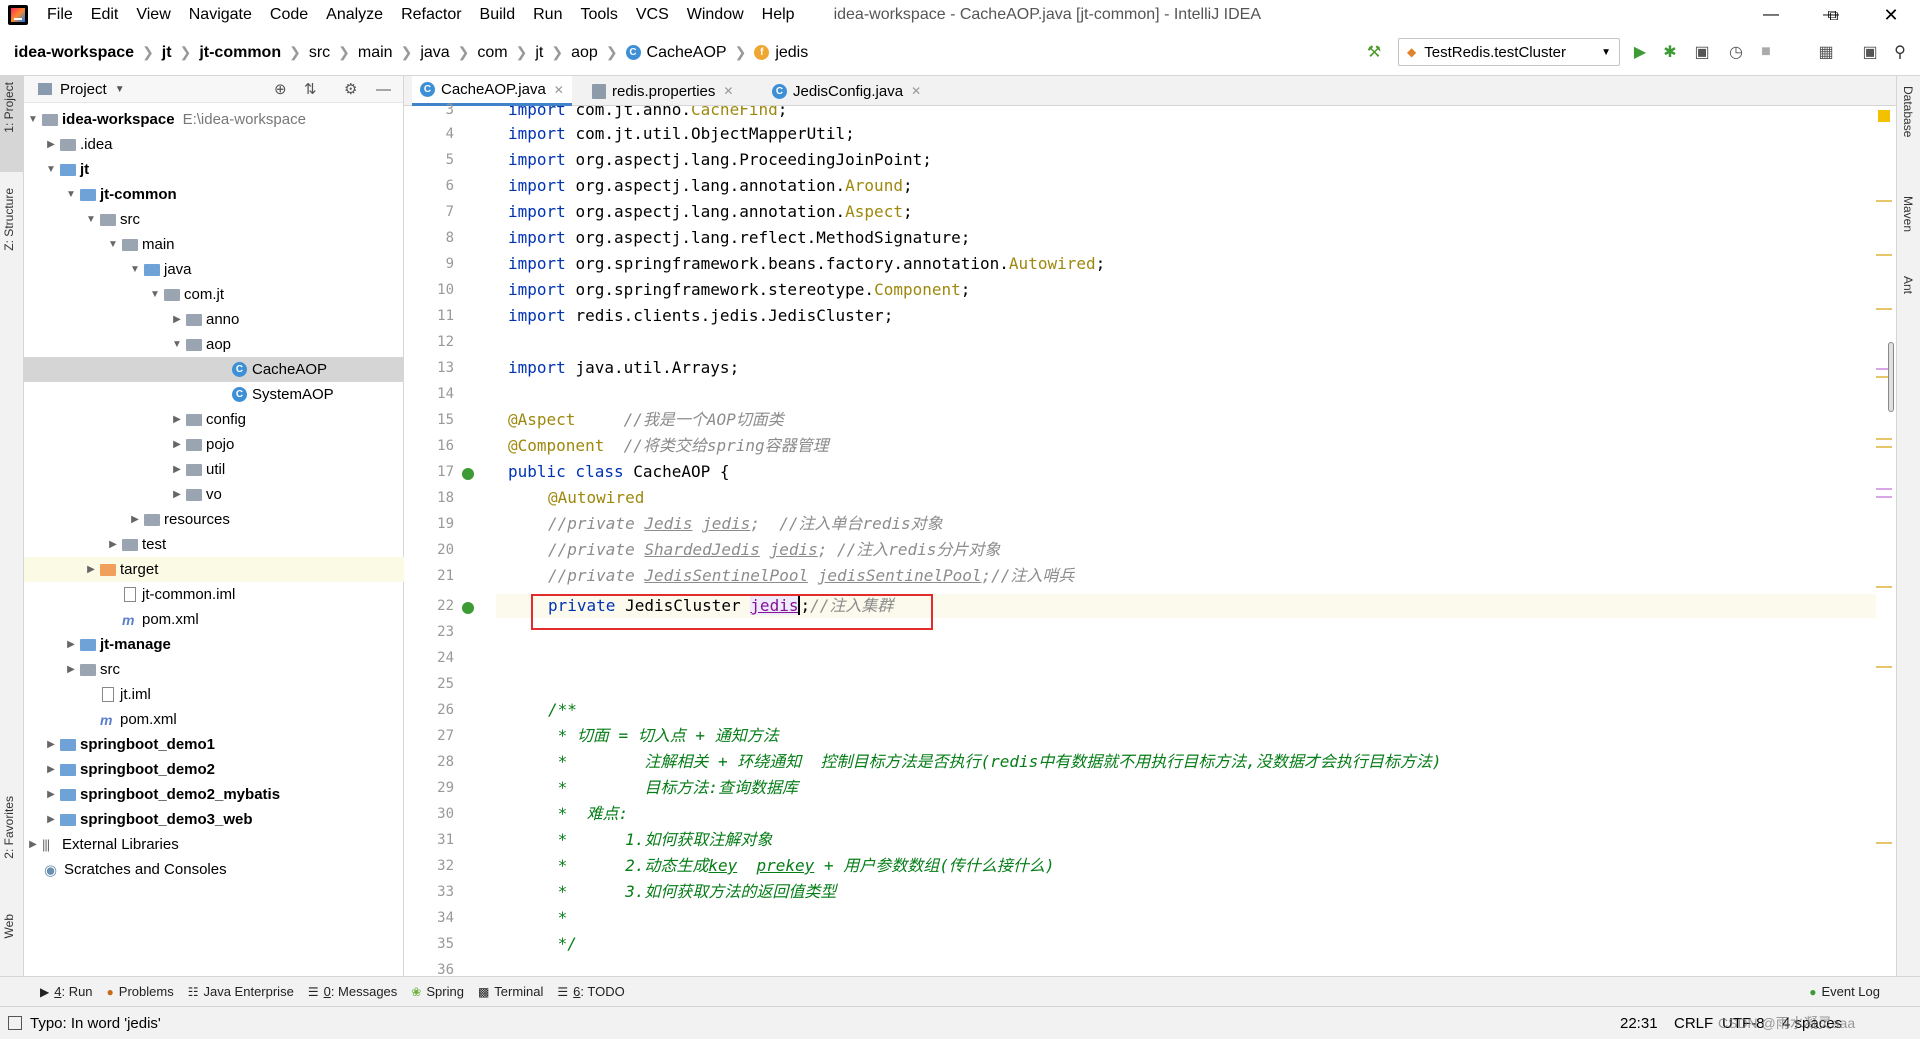  Describe the element at coordinates (1844, 991) in the screenshot. I see `event-log-button: ● Event Log` at that location.